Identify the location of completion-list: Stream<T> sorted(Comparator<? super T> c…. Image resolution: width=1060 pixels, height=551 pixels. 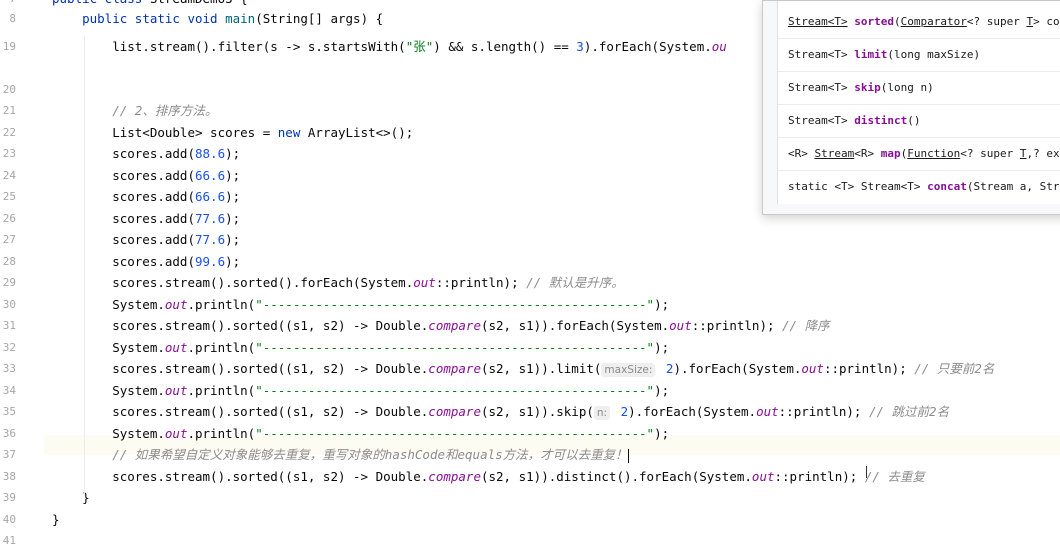
(918, 102).